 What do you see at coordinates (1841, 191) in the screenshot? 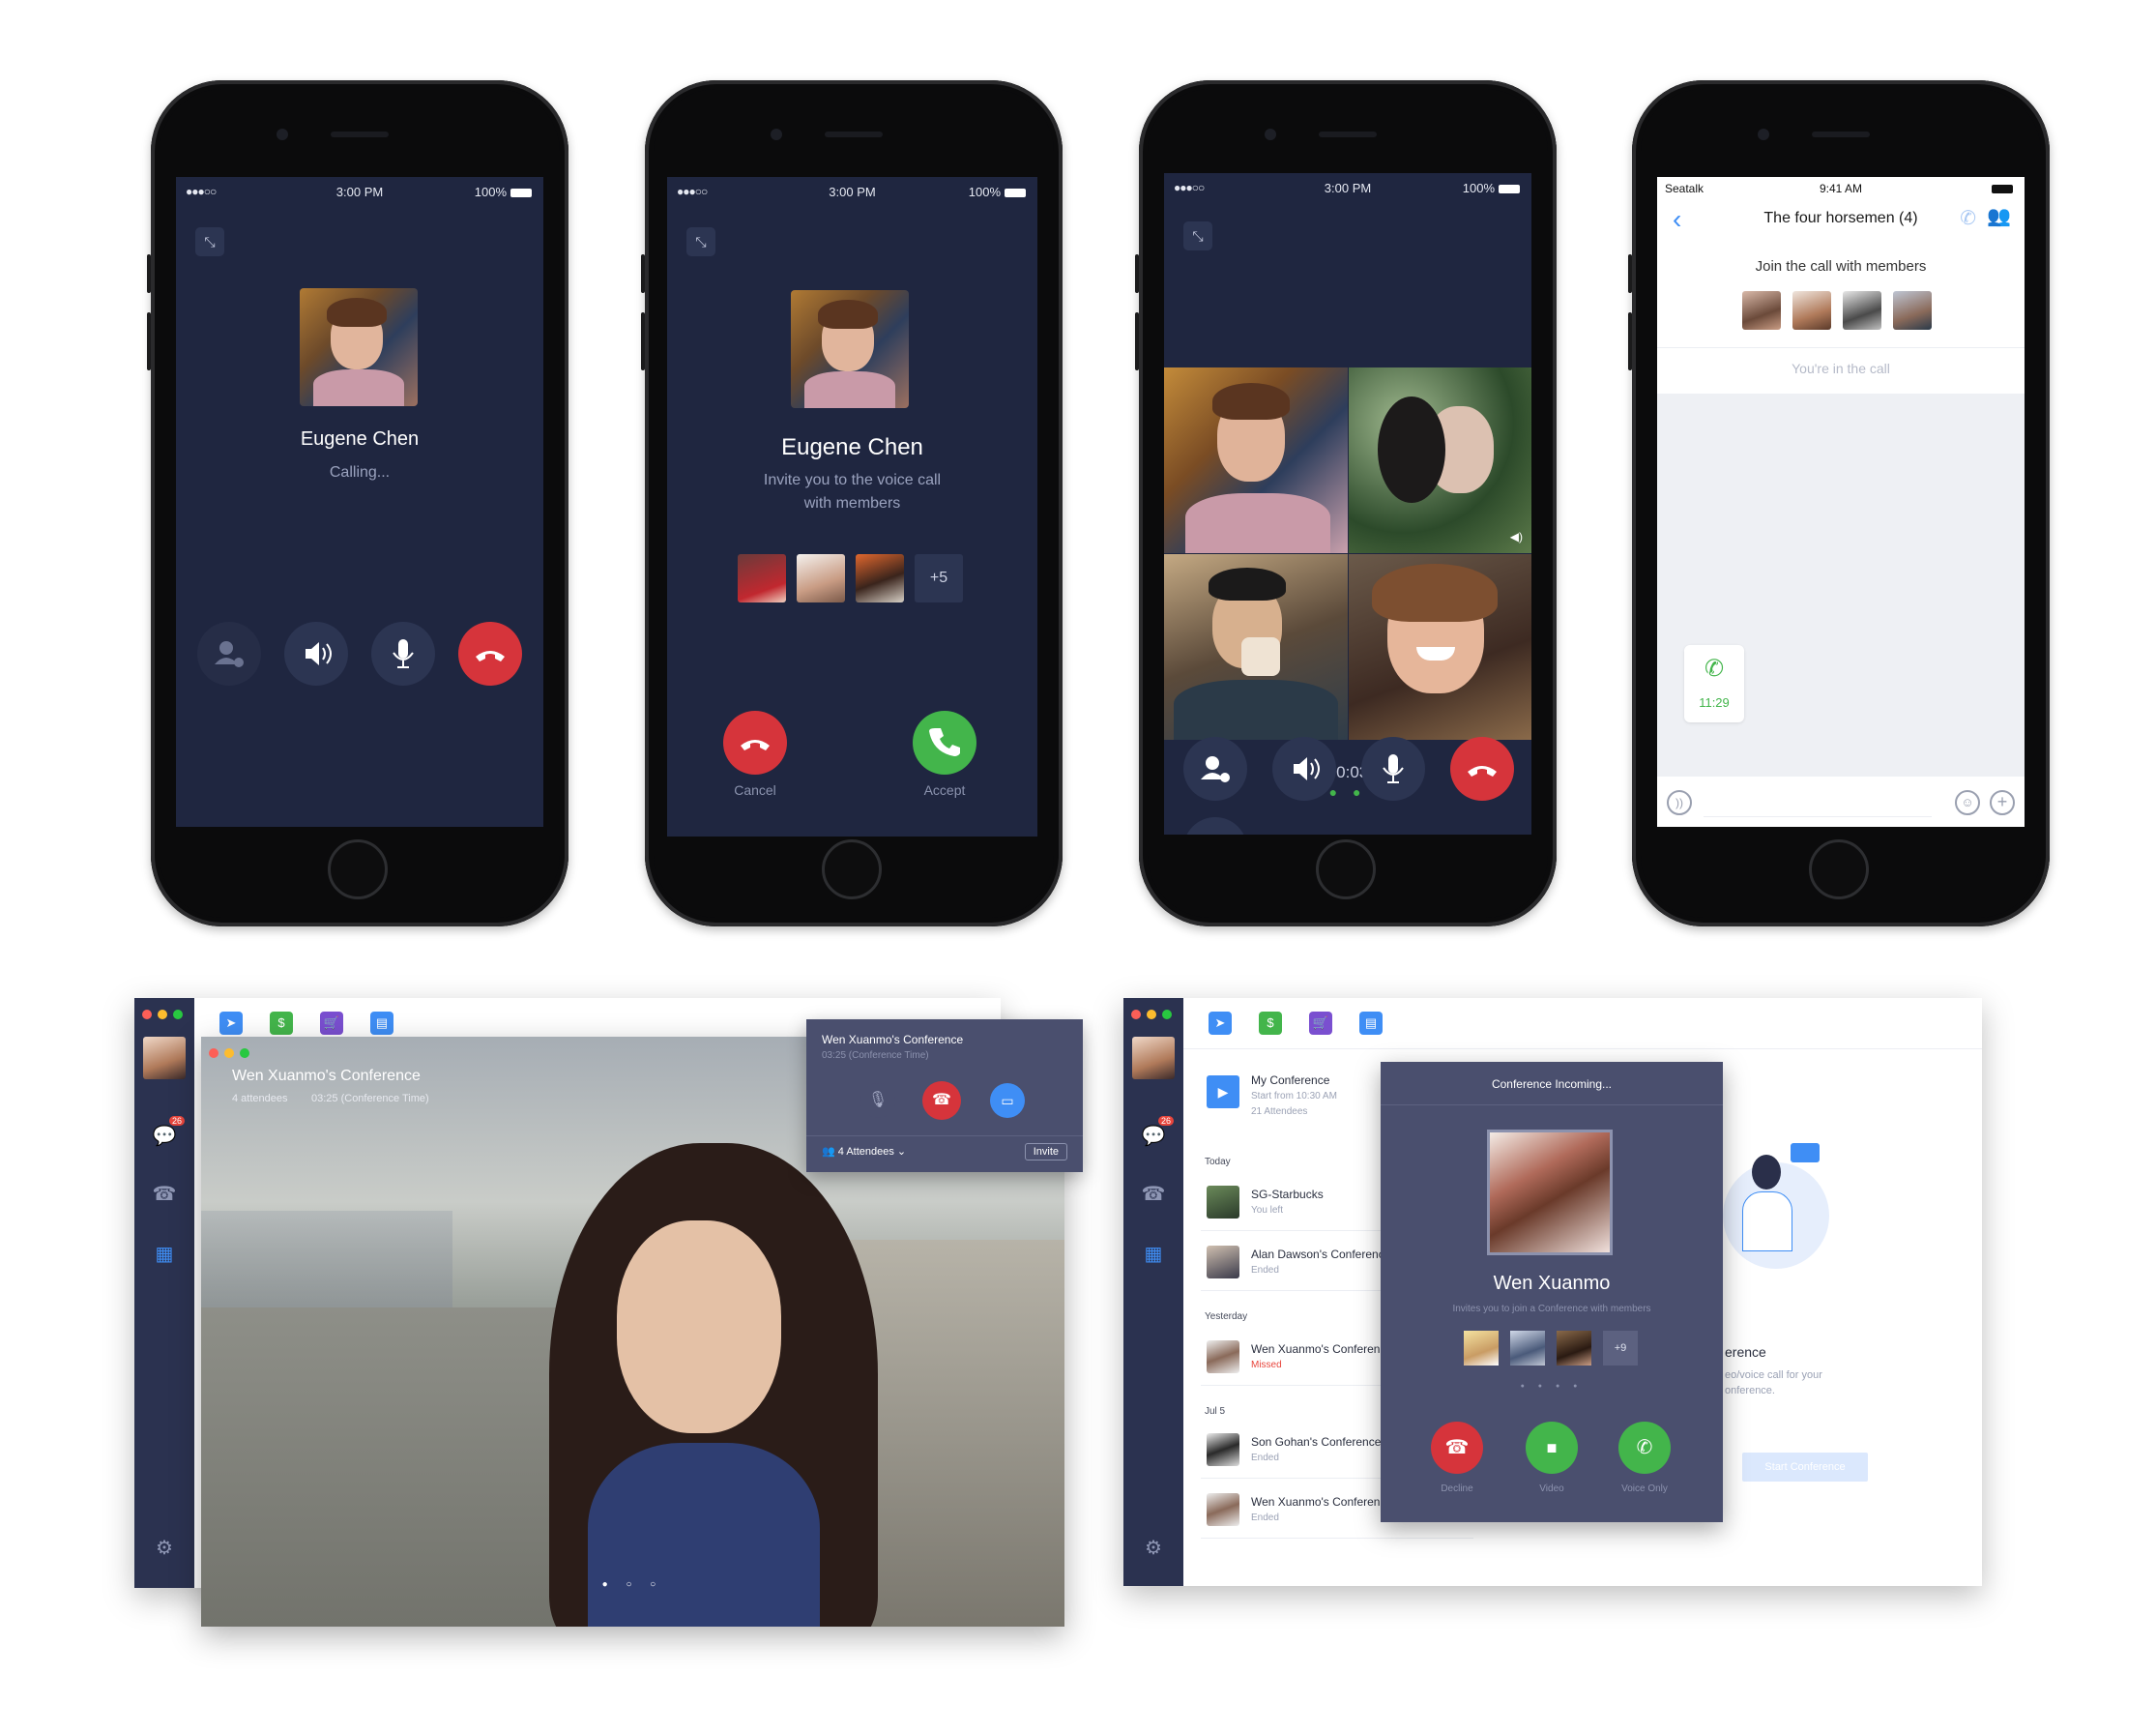
I see `status-bar: Seatalk 9:41 AM` at bounding box center [1841, 191].